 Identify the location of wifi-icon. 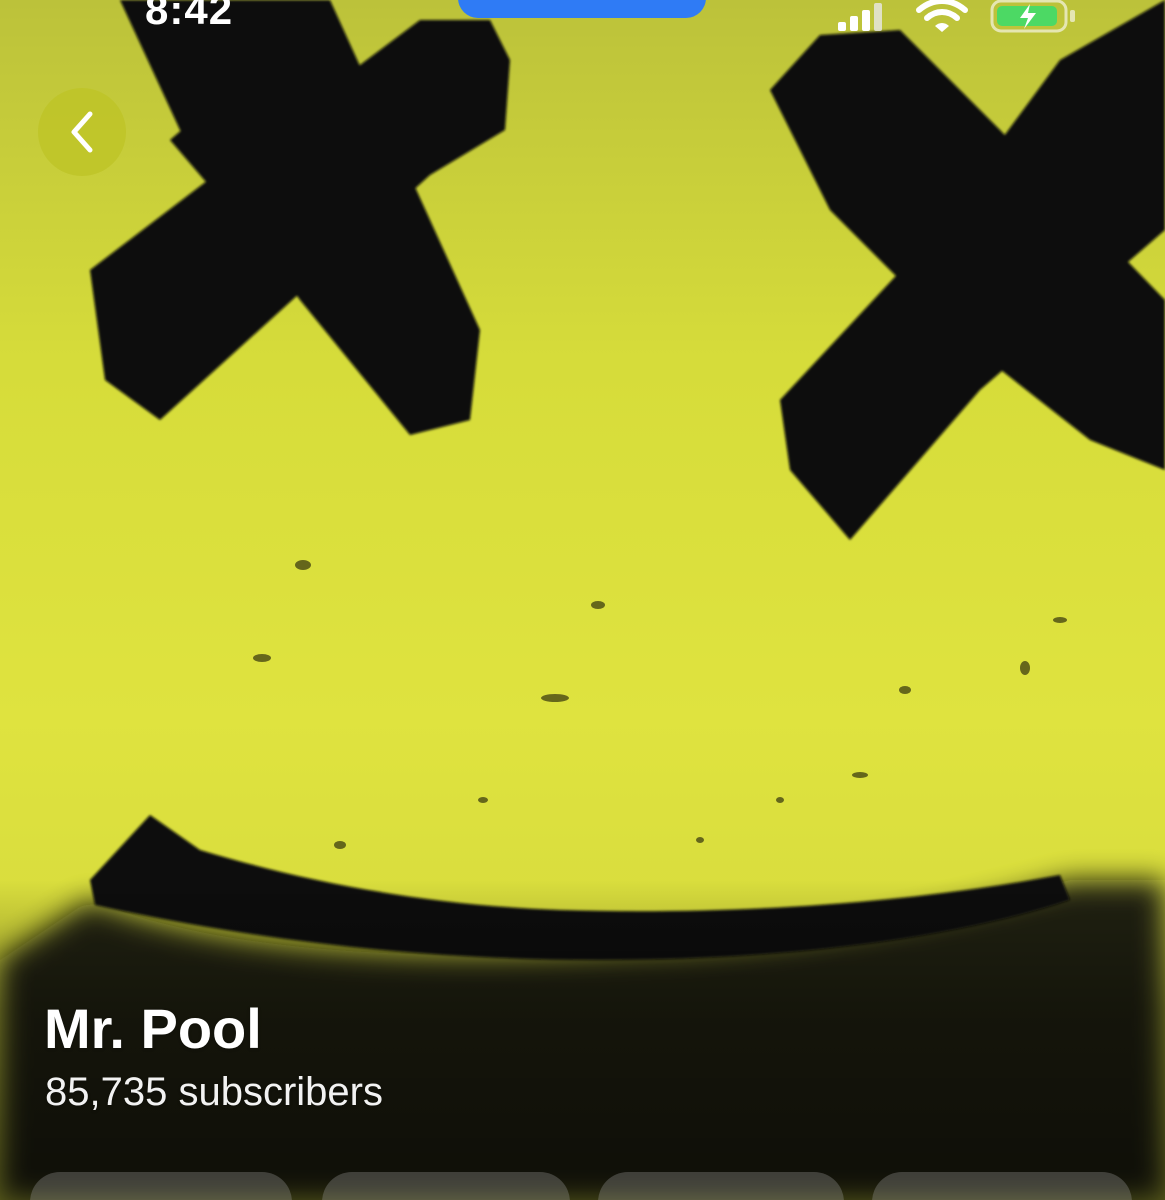
(942, 16).